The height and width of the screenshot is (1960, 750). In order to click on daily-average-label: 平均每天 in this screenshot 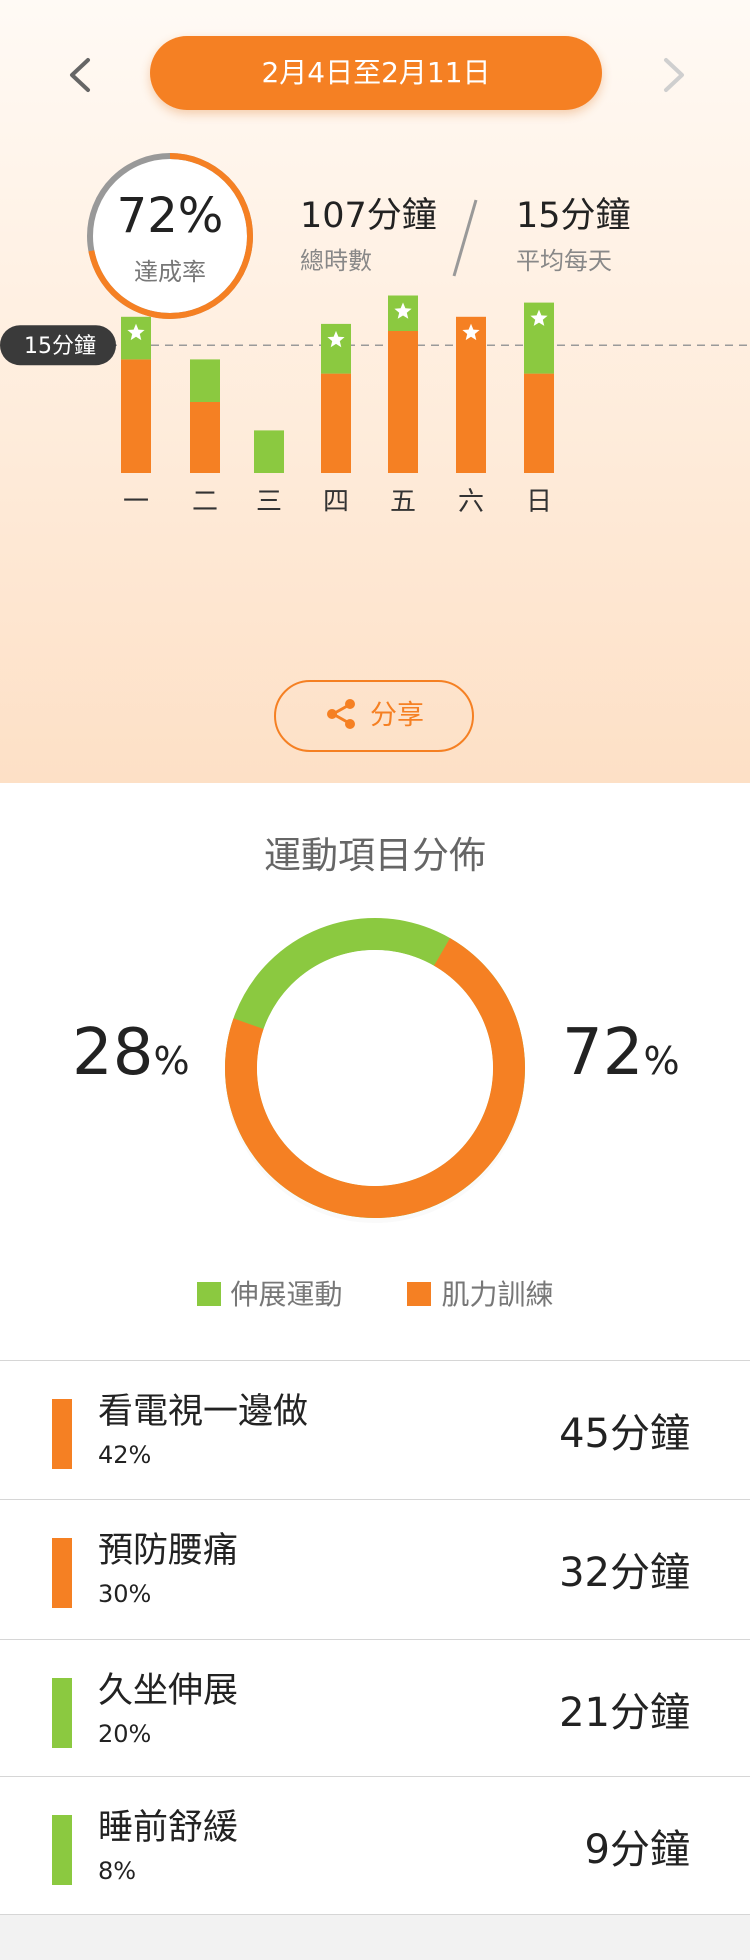, I will do `click(564, 261)`.